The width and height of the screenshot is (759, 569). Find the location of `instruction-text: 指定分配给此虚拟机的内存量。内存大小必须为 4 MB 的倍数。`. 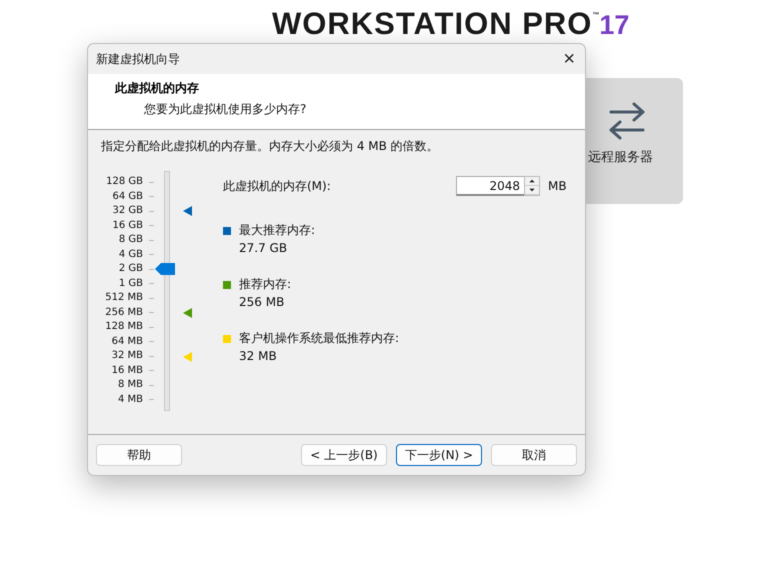

instruction-text: 指定分配给此虚拟机的内存量。内存大小必须为 4 MB 的倍数。 is located at coordinates (270, 146).